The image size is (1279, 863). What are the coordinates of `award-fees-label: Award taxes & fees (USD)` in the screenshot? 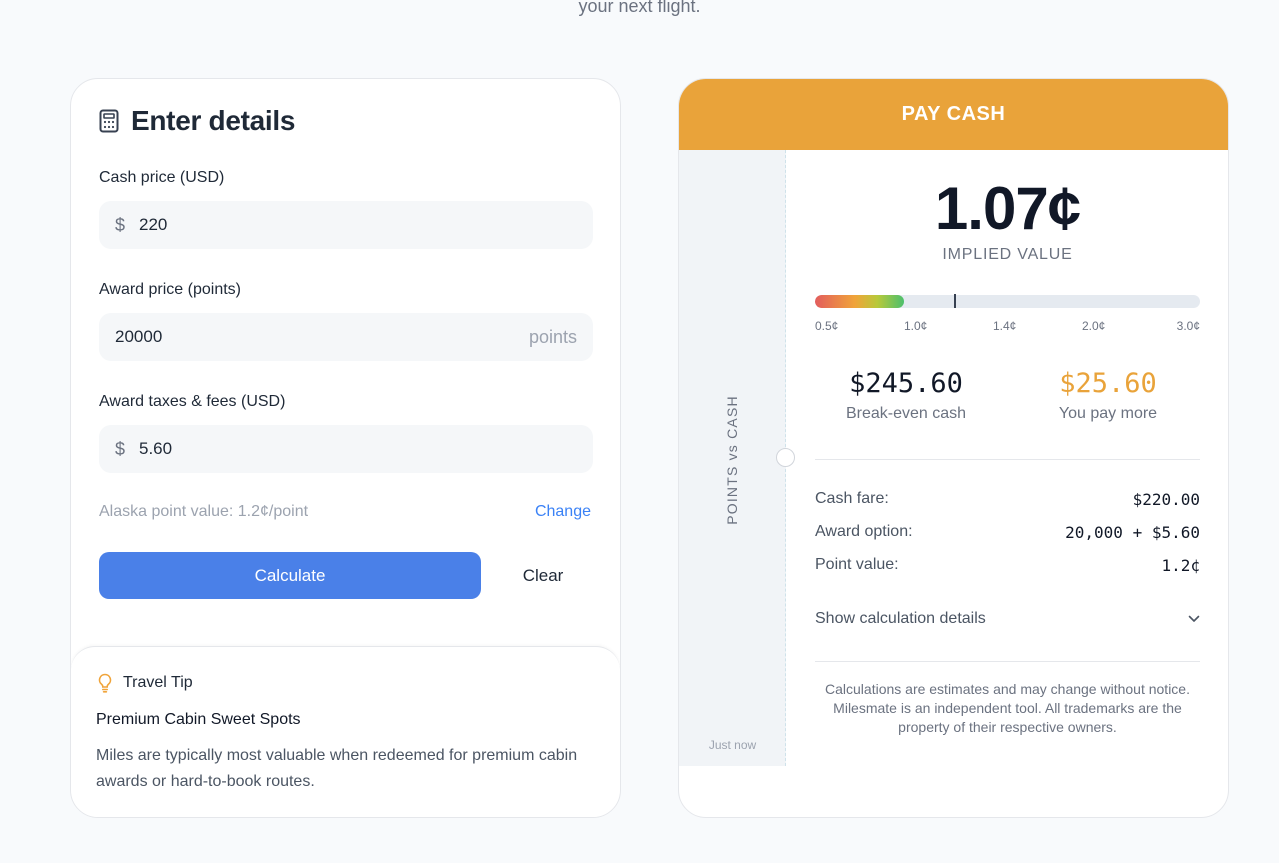 It's located at (192, 401).